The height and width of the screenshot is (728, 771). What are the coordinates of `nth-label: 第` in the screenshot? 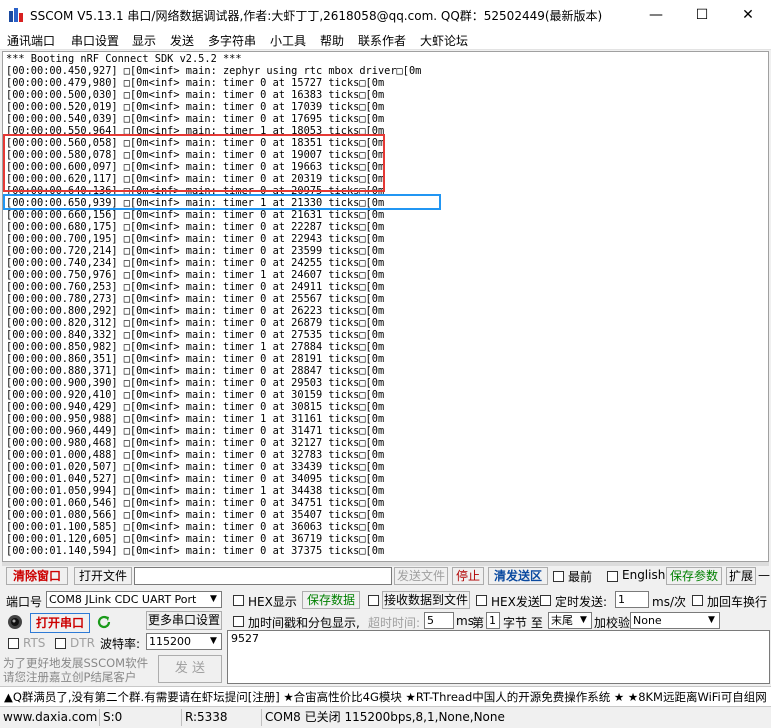 It's located at (478, 623).